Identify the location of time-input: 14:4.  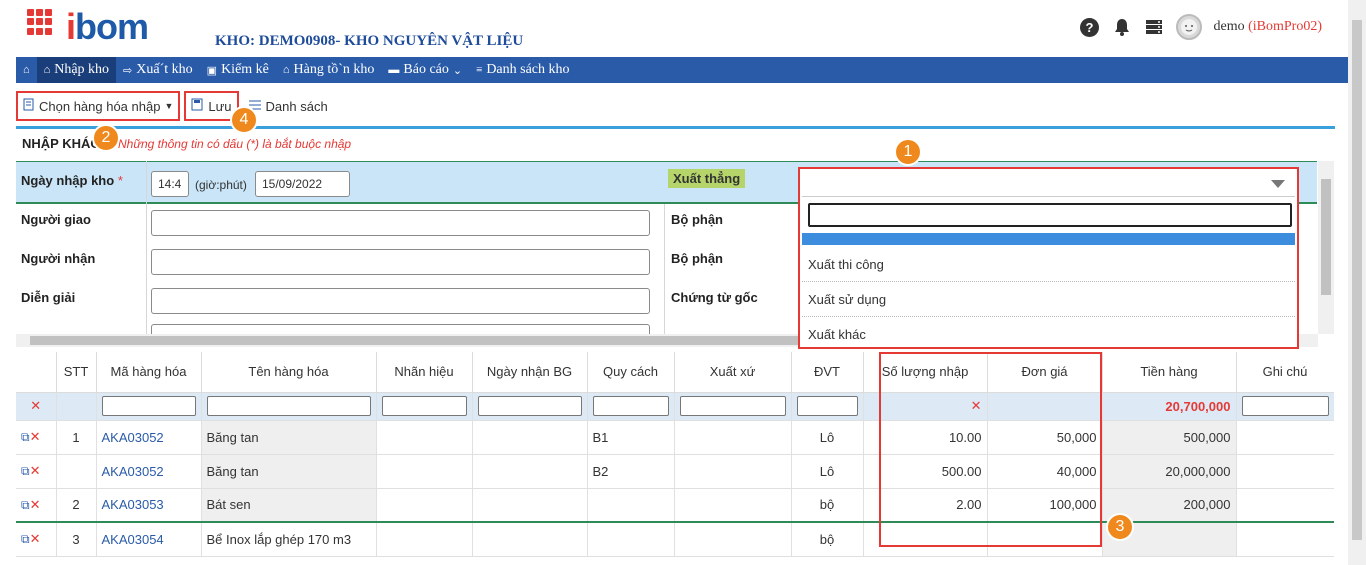
(170, 184).